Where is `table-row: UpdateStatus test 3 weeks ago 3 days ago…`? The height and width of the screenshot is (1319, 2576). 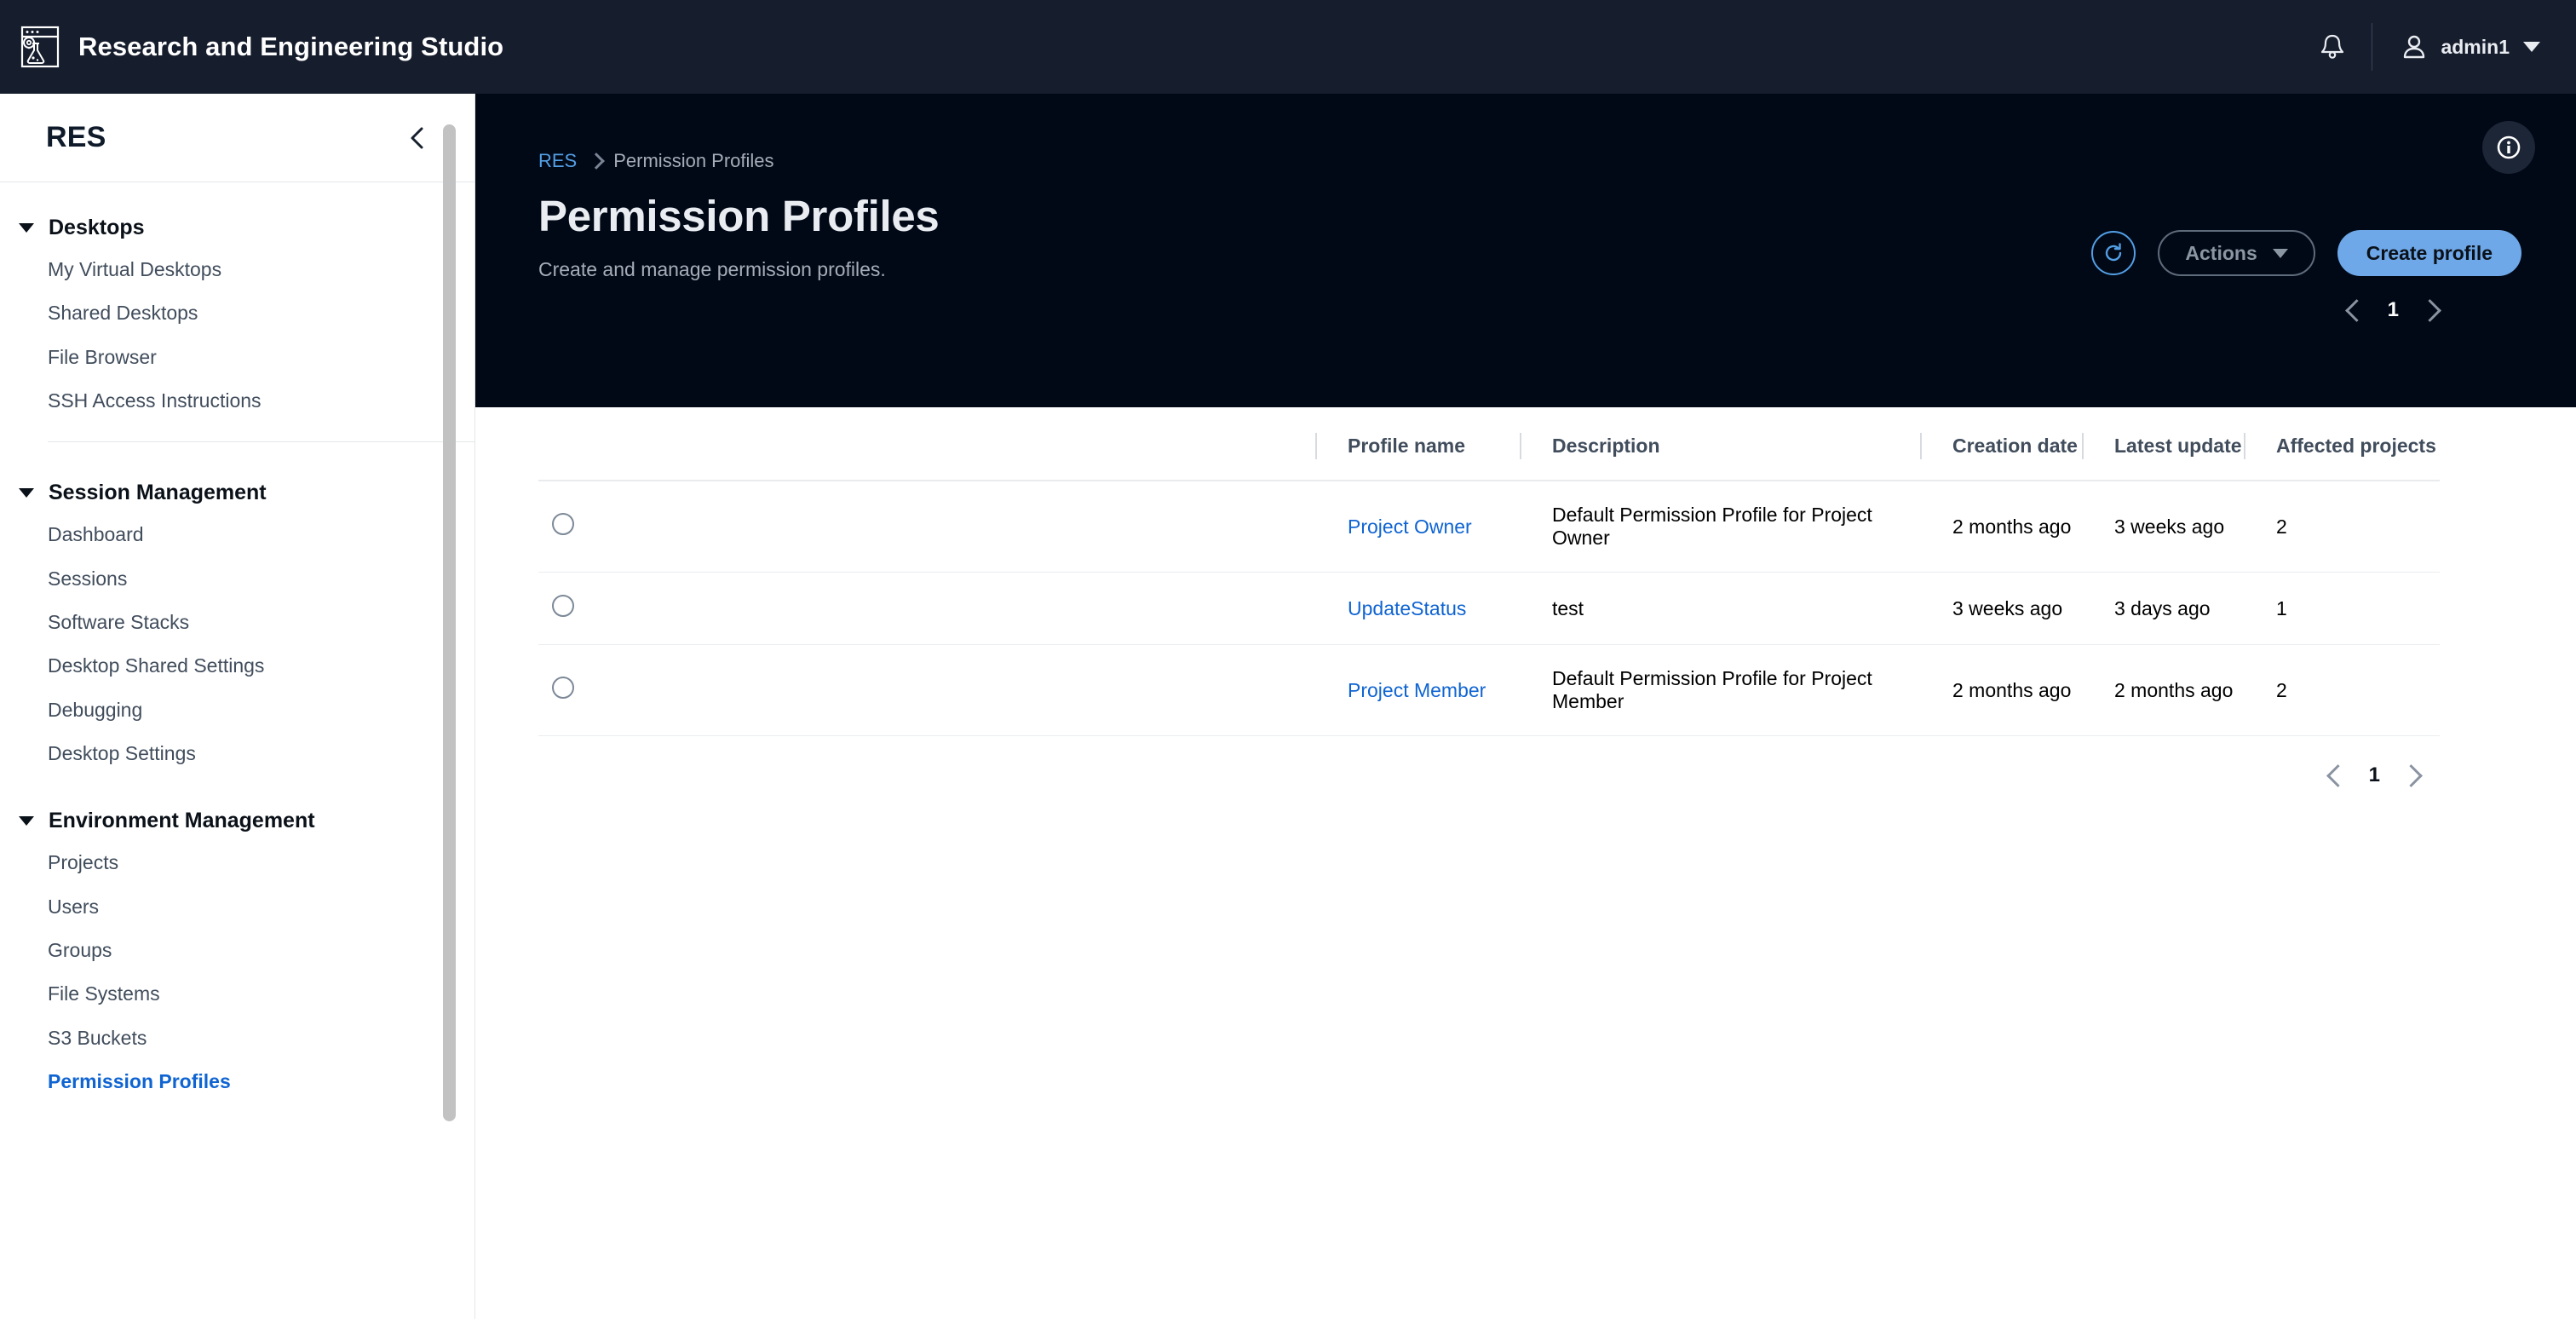 table-row: UpdateStatus test 3 weeks ago 3 days ago… is located at coordinates (1489, 609).